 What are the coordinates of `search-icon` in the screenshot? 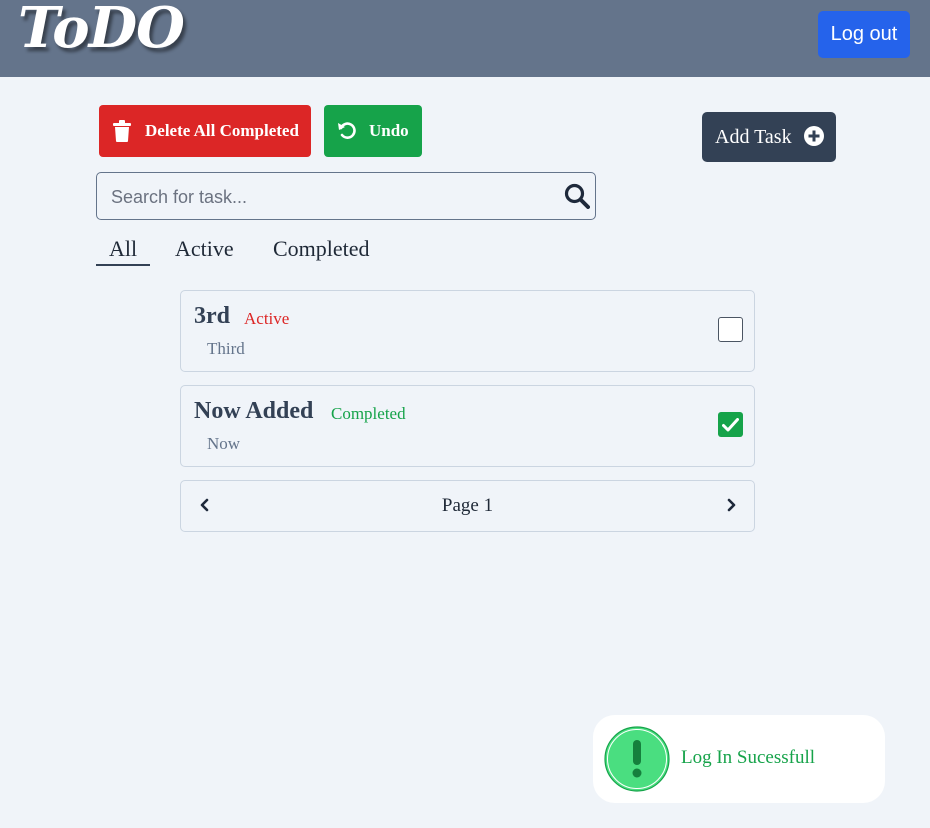 It's located at (577, 196).